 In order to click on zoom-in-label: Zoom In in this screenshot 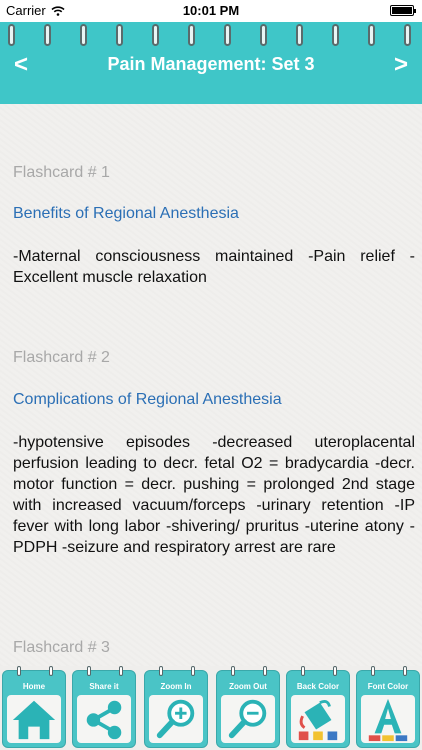, I will do `click(176, 686)`.